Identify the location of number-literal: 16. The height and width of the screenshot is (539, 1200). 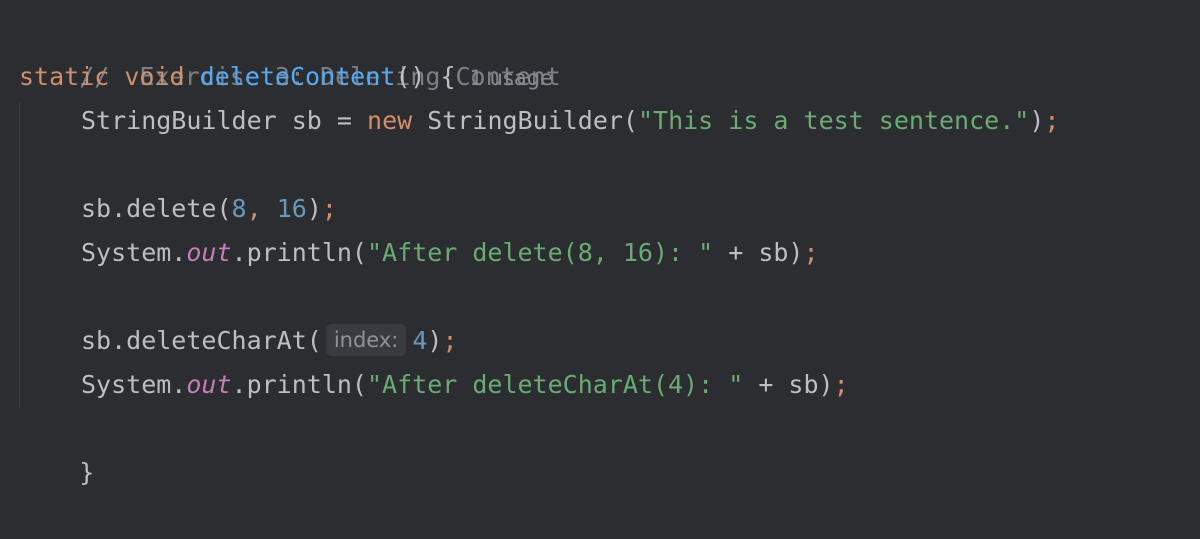
(291, 208).